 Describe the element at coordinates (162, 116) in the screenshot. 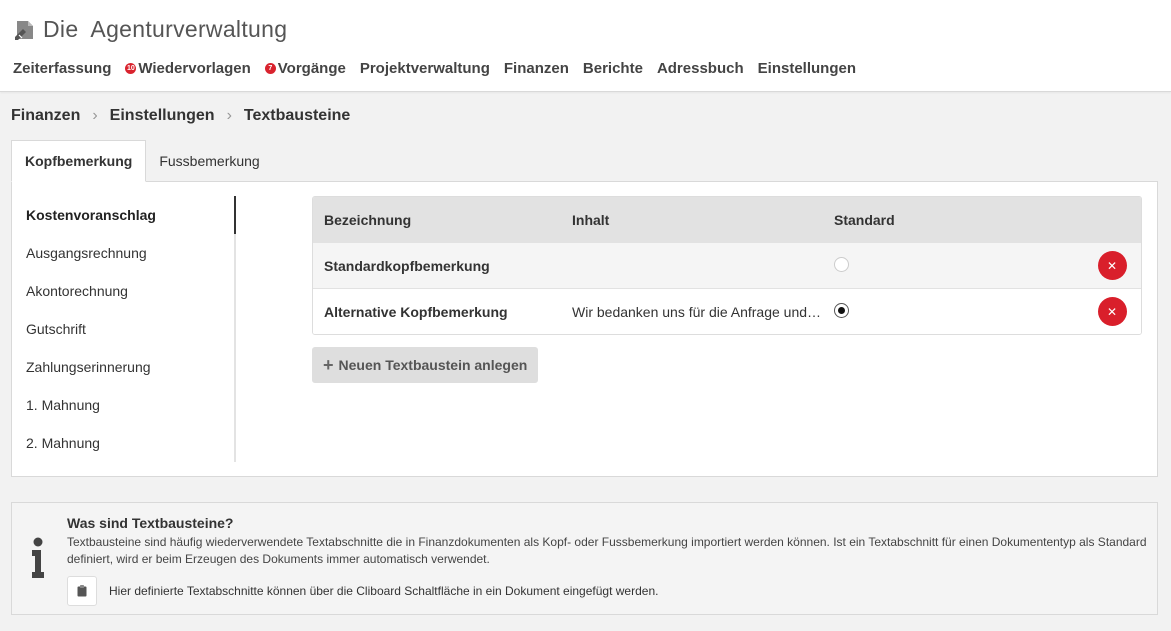

I see `breadcrumb-item-einstellungen: Einstellungen` at that location.